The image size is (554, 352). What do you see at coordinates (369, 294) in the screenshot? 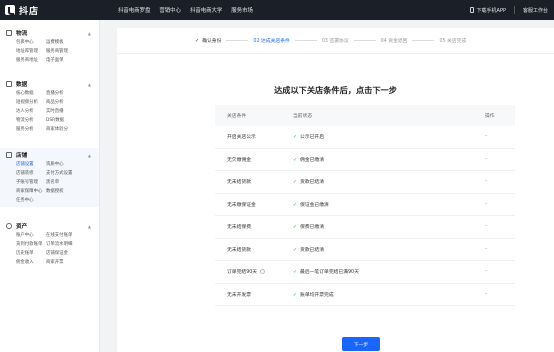
I see `status-cell: ✓ 账单均开票完成` at bounding box center [369, 294].